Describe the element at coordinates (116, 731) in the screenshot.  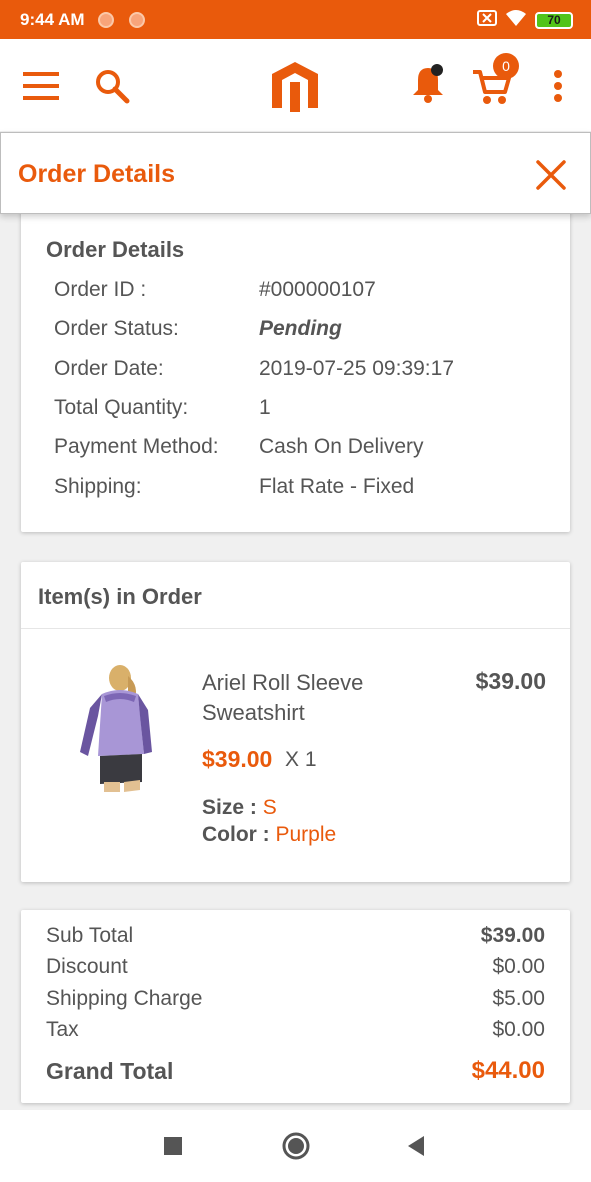
I see `product-image` at that location.